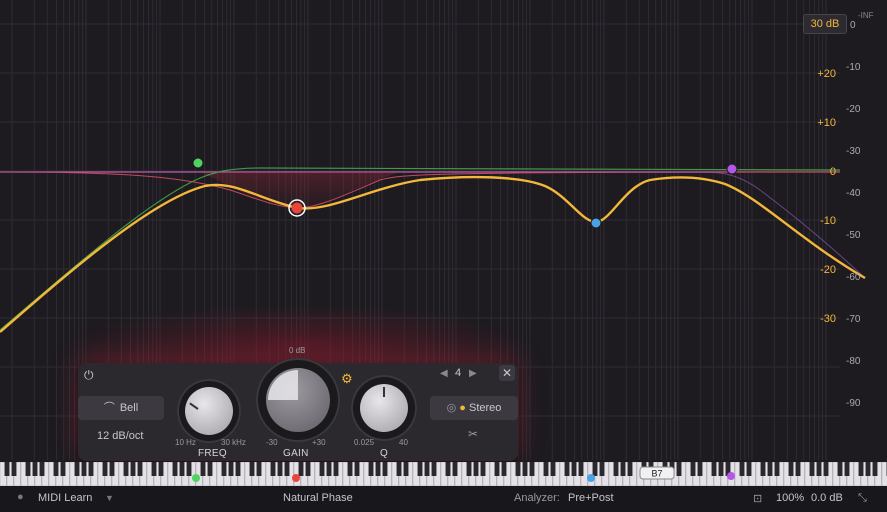  What do you see at coordinates (853, 109) in the screenshot?
I see `analyzer-tick-label: -20` at bounding box center [853, 109].